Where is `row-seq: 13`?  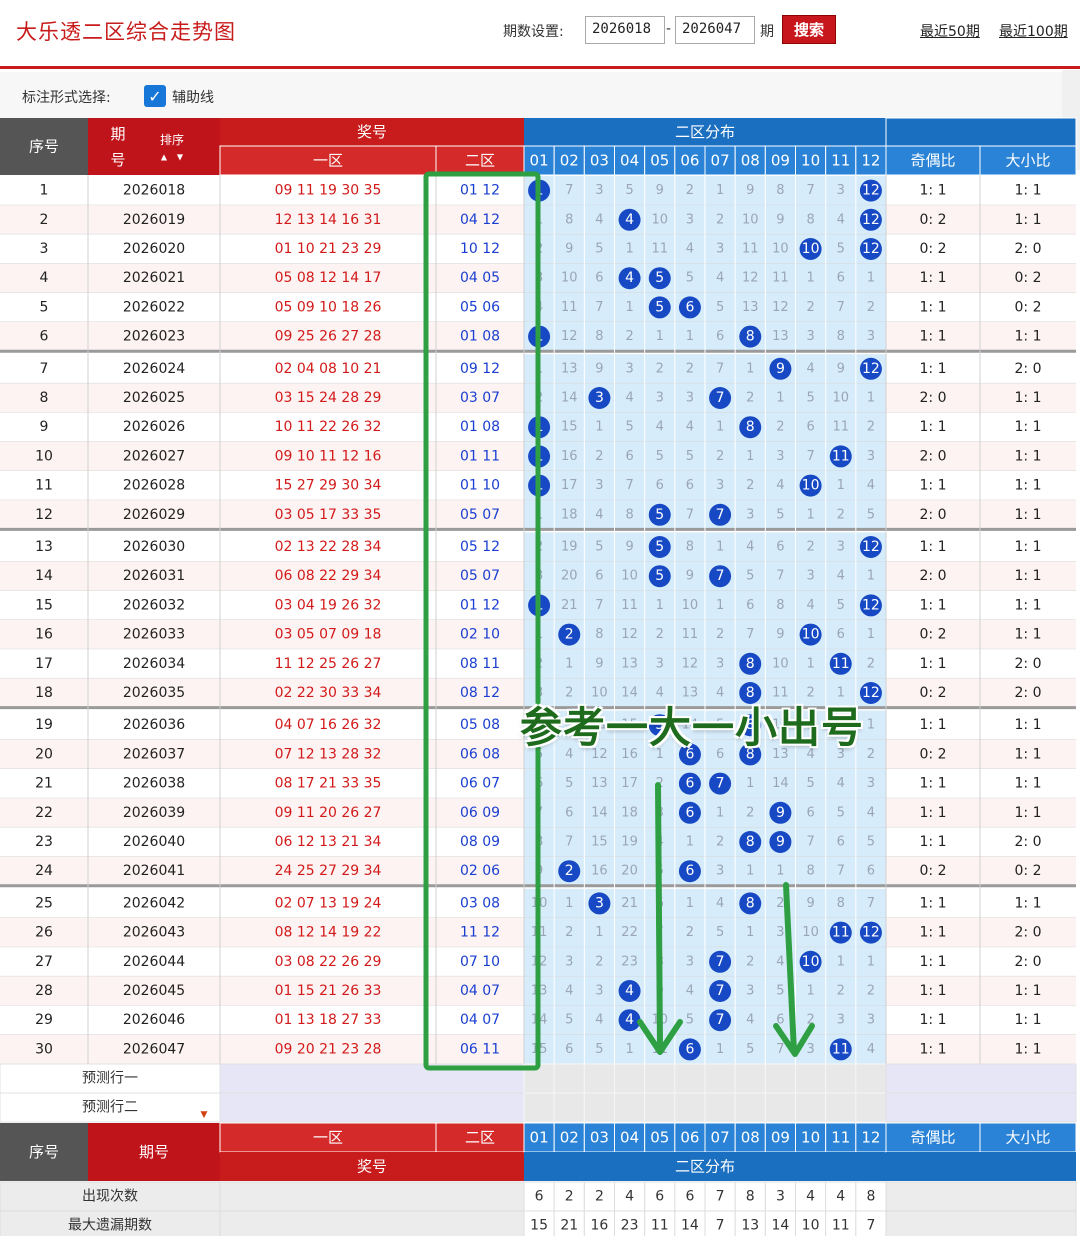
row-seq: 13 is located at coordinates (44, 547).